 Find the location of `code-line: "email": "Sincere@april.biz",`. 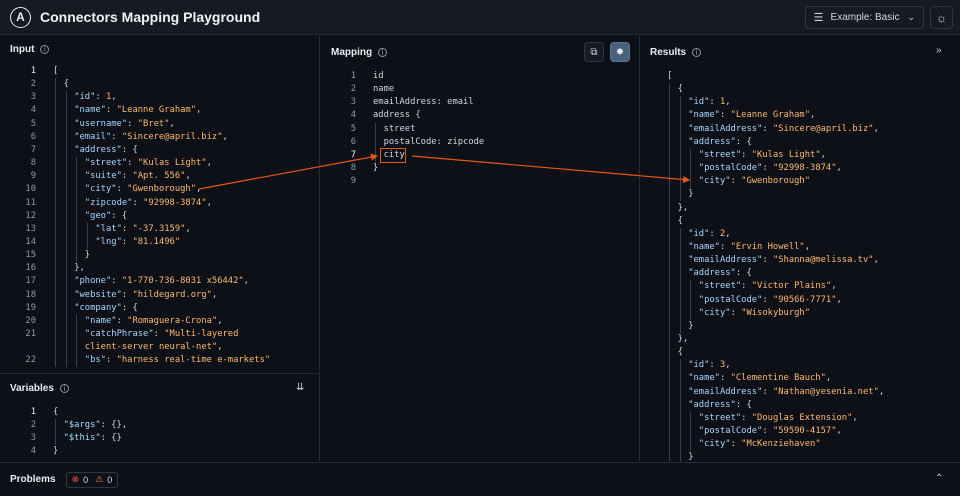

code-line: "email": "Sincere@april.biz", is located at coordinates (151, 137).